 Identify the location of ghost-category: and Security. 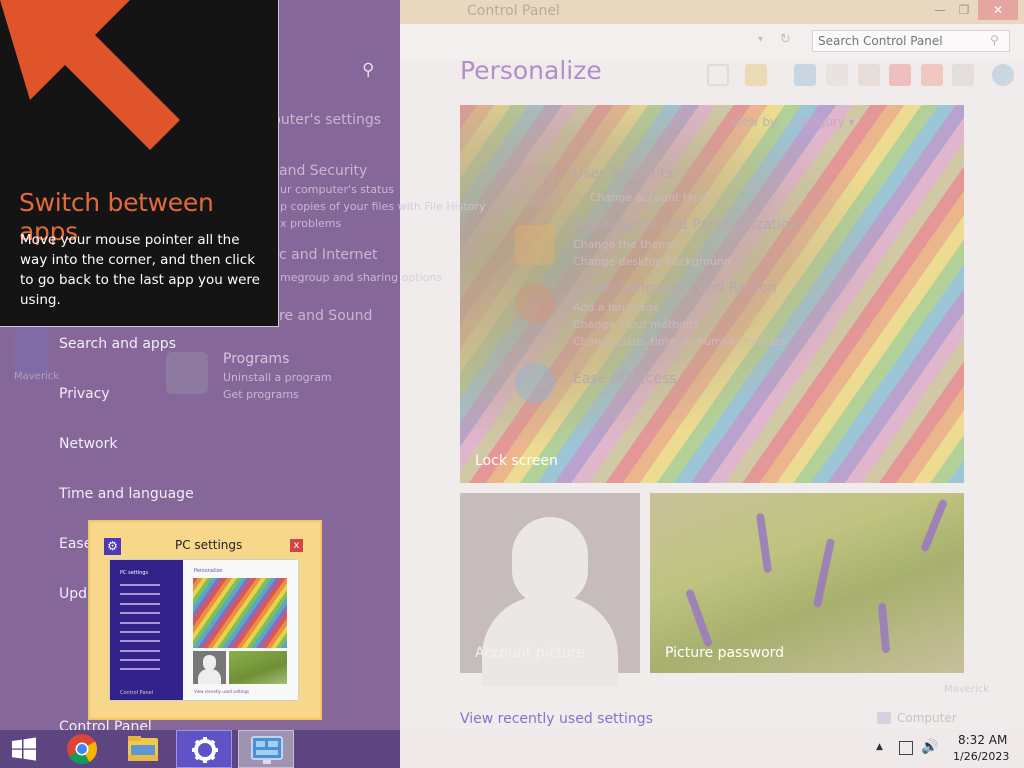
(323, 171).